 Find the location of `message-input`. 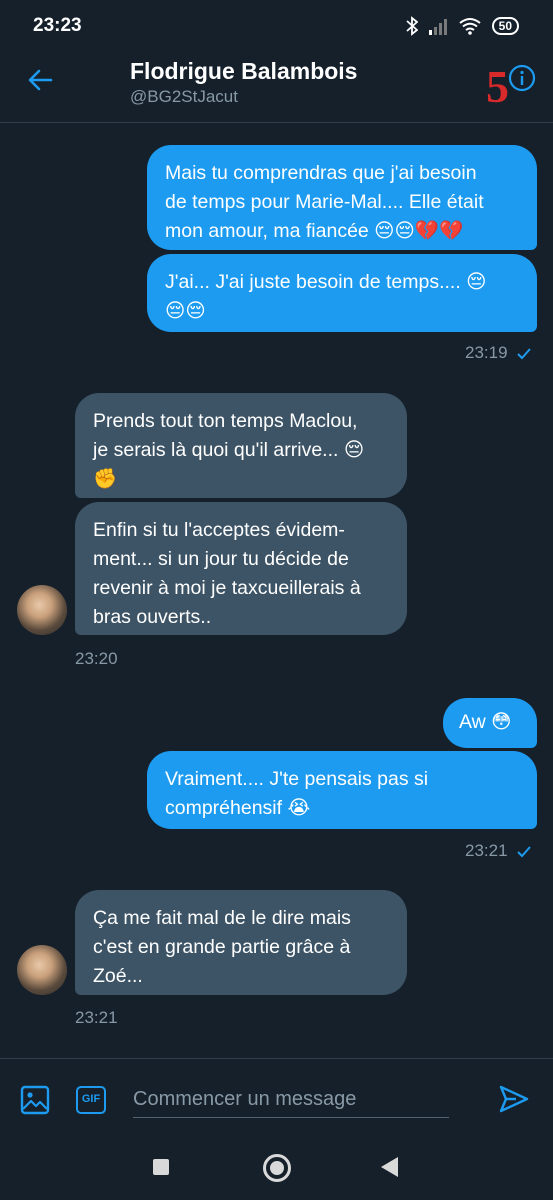

message-input is located at coordinates (291, 1099).